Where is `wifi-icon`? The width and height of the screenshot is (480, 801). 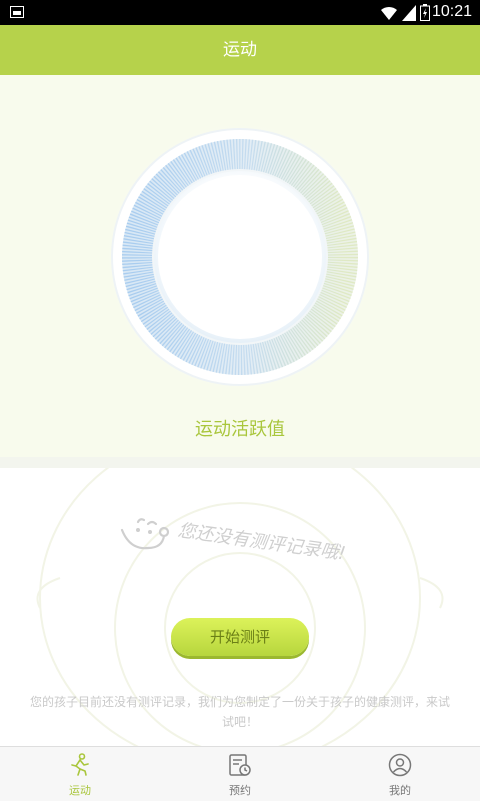
wifi-icon is located at coordinates (389, 13).